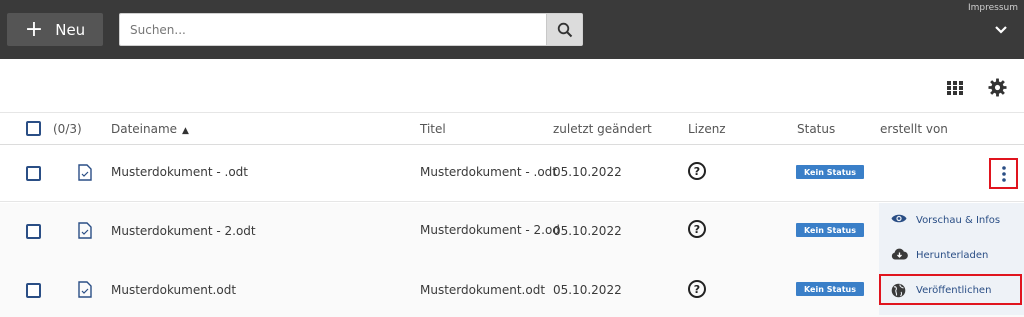  I want to click on menu-item-preview: Vorschau & Infos, so click(951, 220).